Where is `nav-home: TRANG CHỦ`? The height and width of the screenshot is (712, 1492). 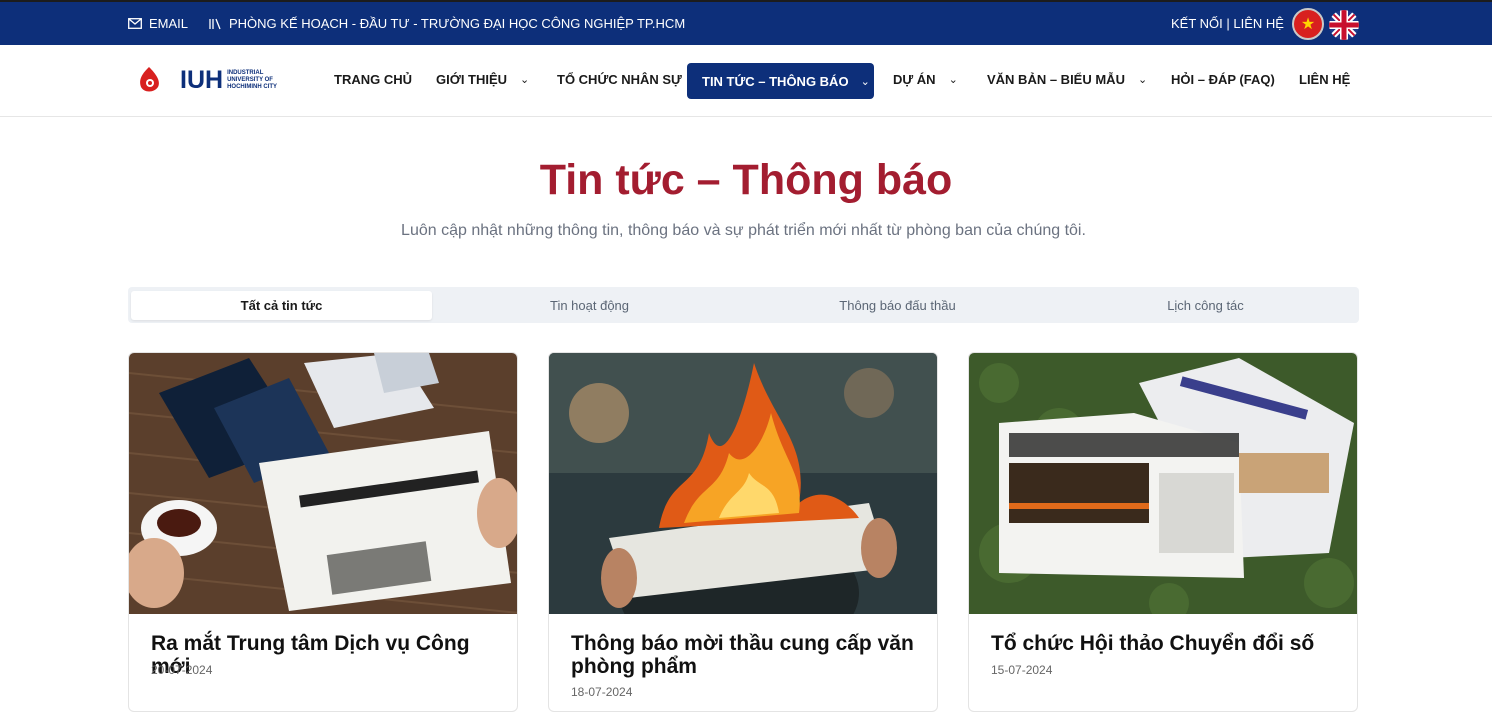 nav-home: TRANG CHỦ is located at coordinates (373, 79).